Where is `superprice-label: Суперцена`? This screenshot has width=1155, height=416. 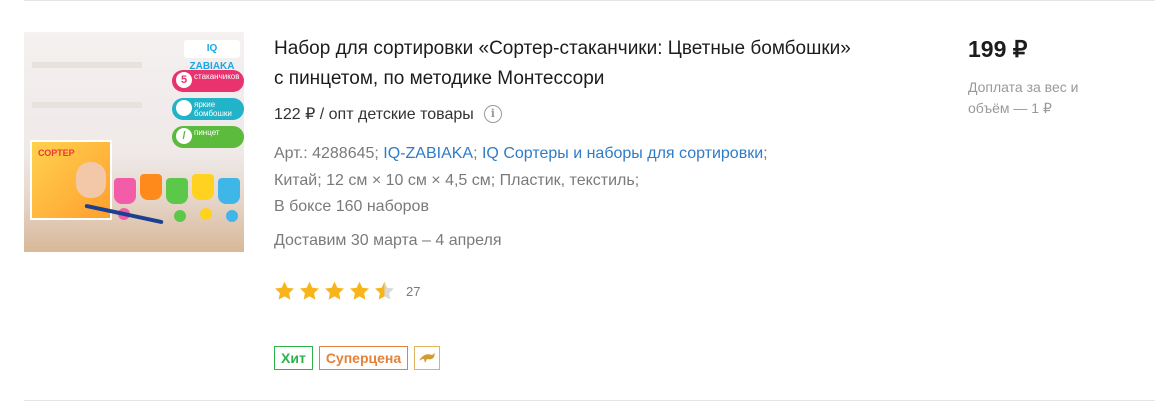 superprice-label: Суперцена is located at coordinates (363, 358).